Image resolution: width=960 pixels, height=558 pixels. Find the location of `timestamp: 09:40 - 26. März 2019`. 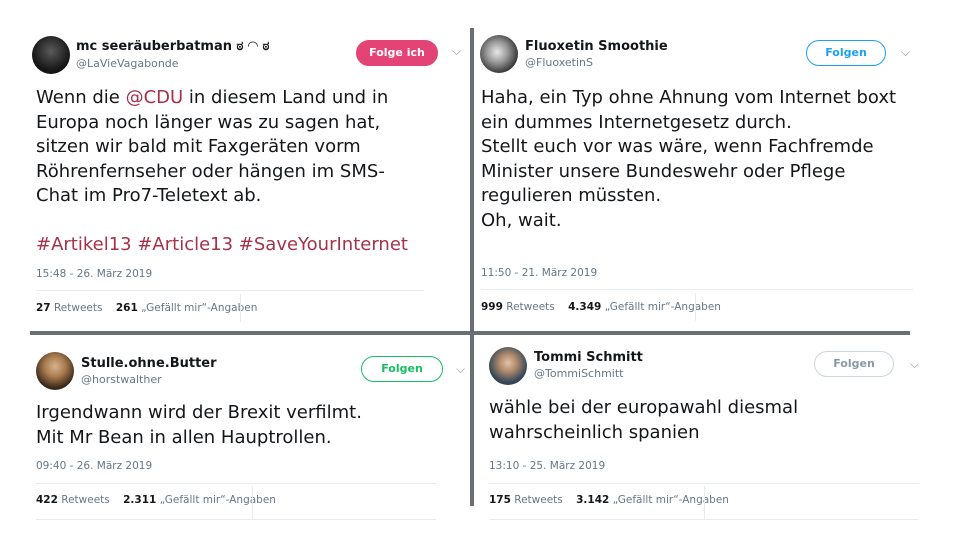

timestamp: 09:40 - 26. März 2019 is located at coordinates (94, 466).